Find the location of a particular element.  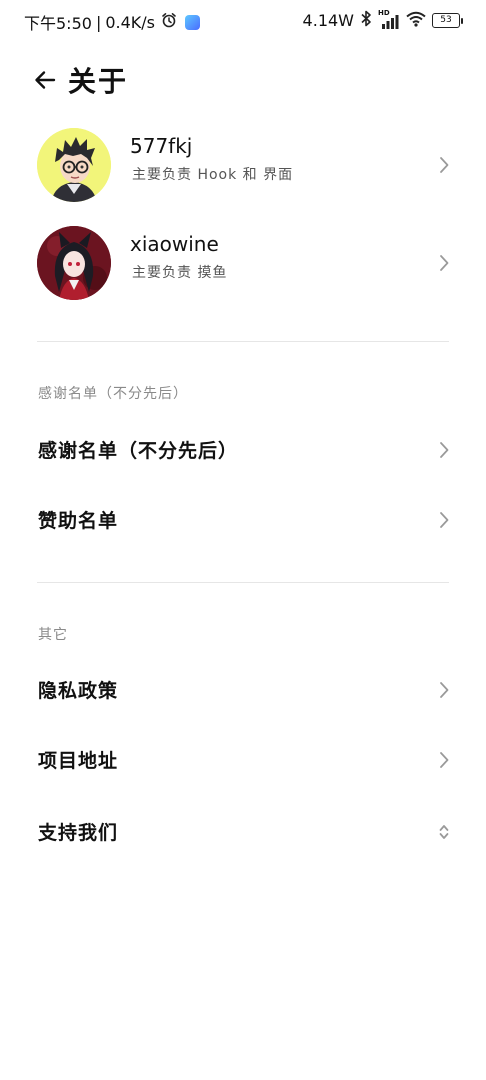

developer-role: 主要负责 摸鱼 is located at coordinates (180, 273).